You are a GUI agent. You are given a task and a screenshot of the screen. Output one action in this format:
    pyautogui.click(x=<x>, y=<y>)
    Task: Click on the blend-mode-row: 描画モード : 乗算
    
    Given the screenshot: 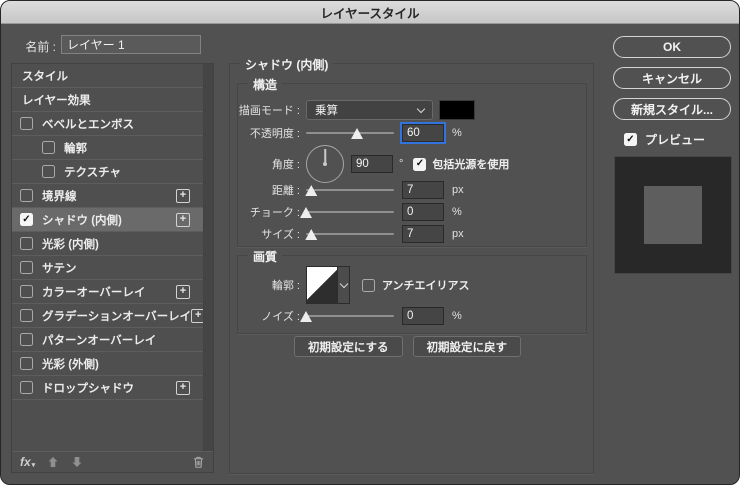 What is the action you would take?
    pyautogui.click(x=356, y=110)
    